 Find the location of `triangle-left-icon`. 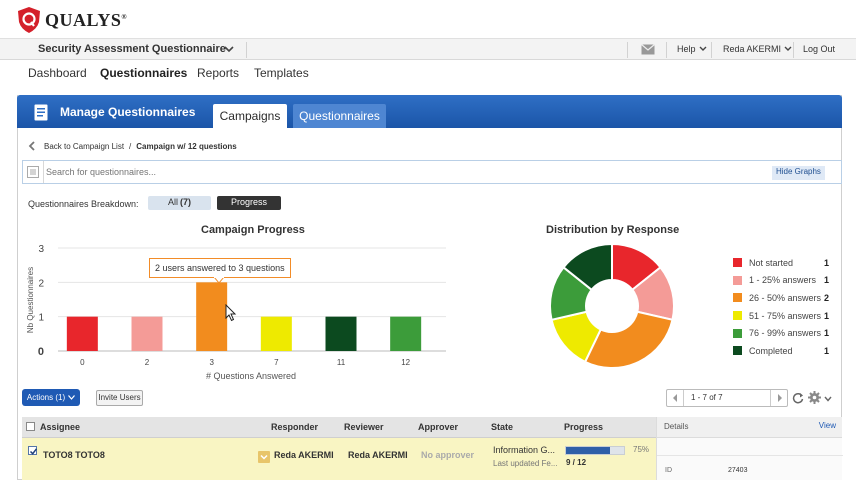

triangle-left-icon is located at coordinates (675, 398).